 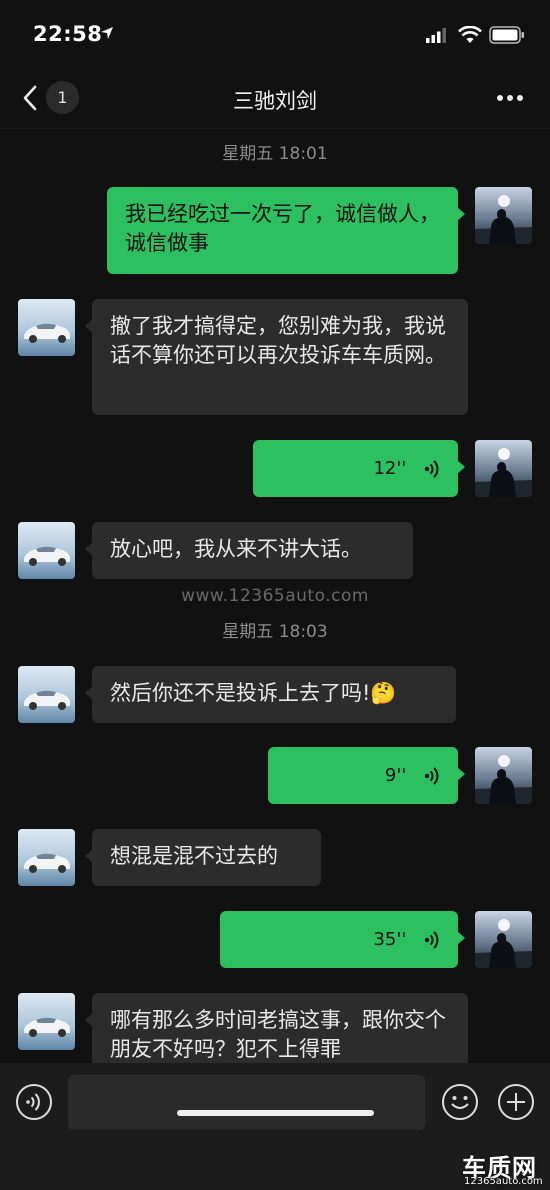 I want to click on voice-duration: 12'', so click(x=390, y=468).